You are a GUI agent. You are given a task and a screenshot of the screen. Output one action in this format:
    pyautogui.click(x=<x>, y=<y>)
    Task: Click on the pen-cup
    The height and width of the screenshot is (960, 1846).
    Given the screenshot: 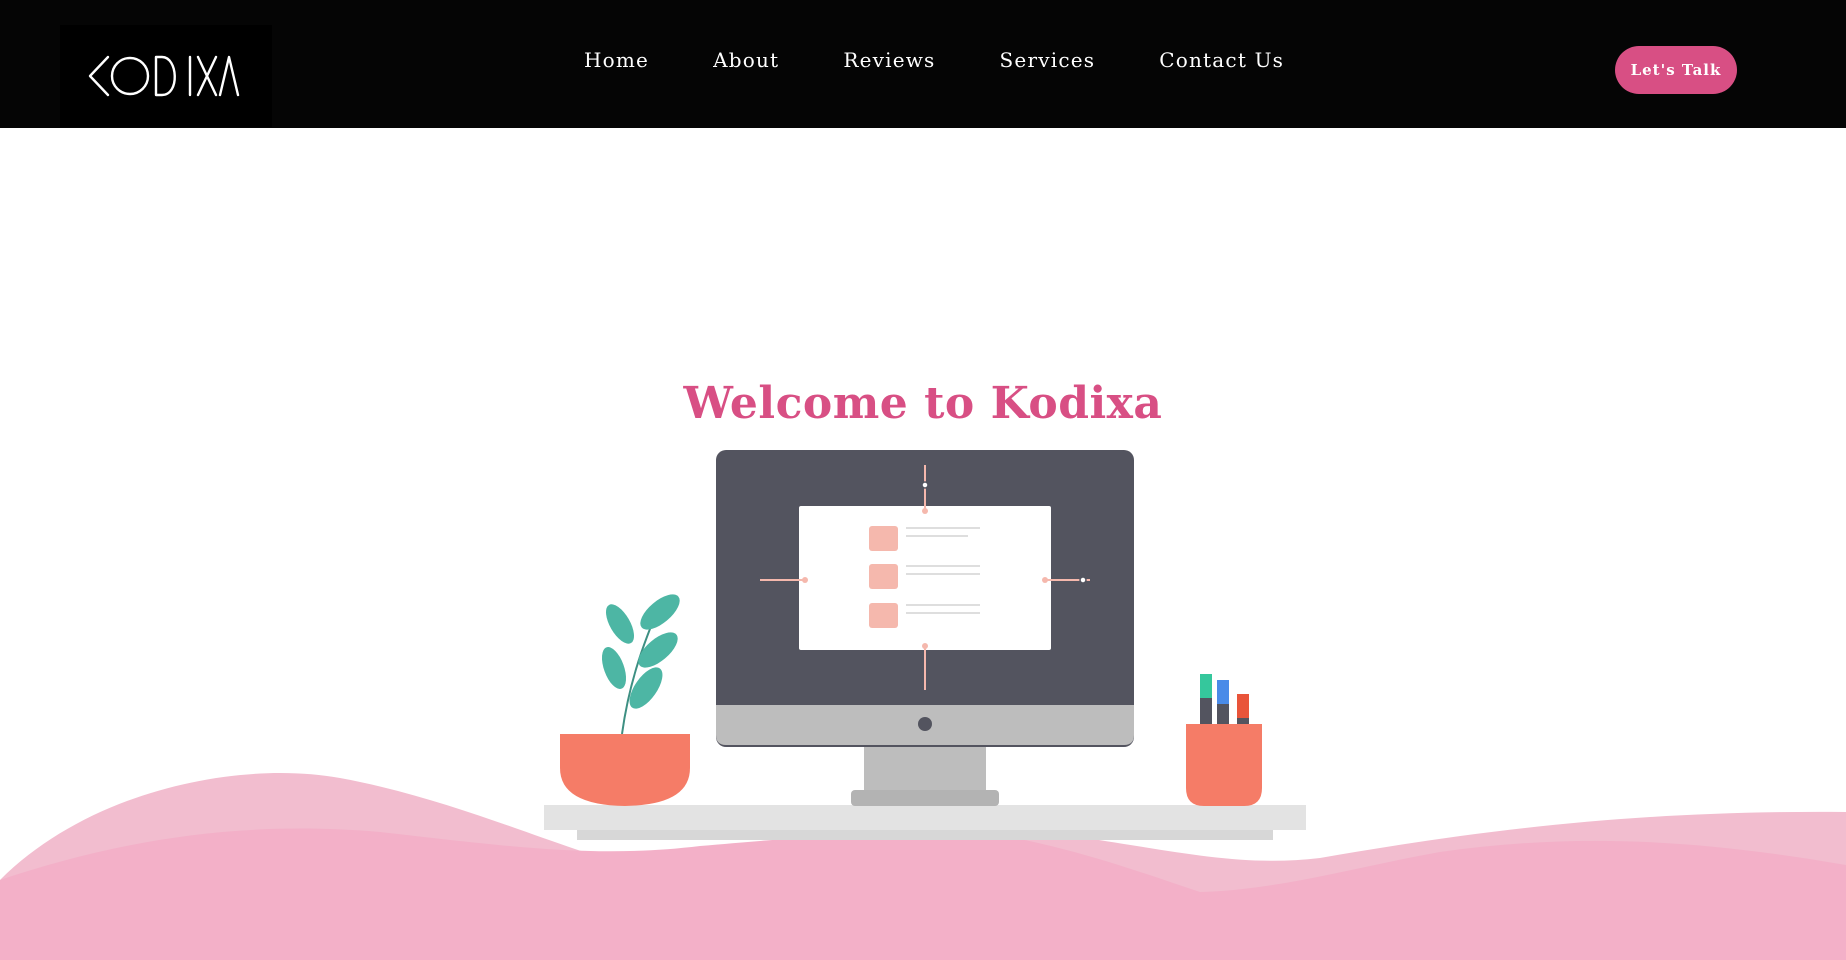 What is the action you would take?
    pyautogui.click(x=1224, y=765)
    